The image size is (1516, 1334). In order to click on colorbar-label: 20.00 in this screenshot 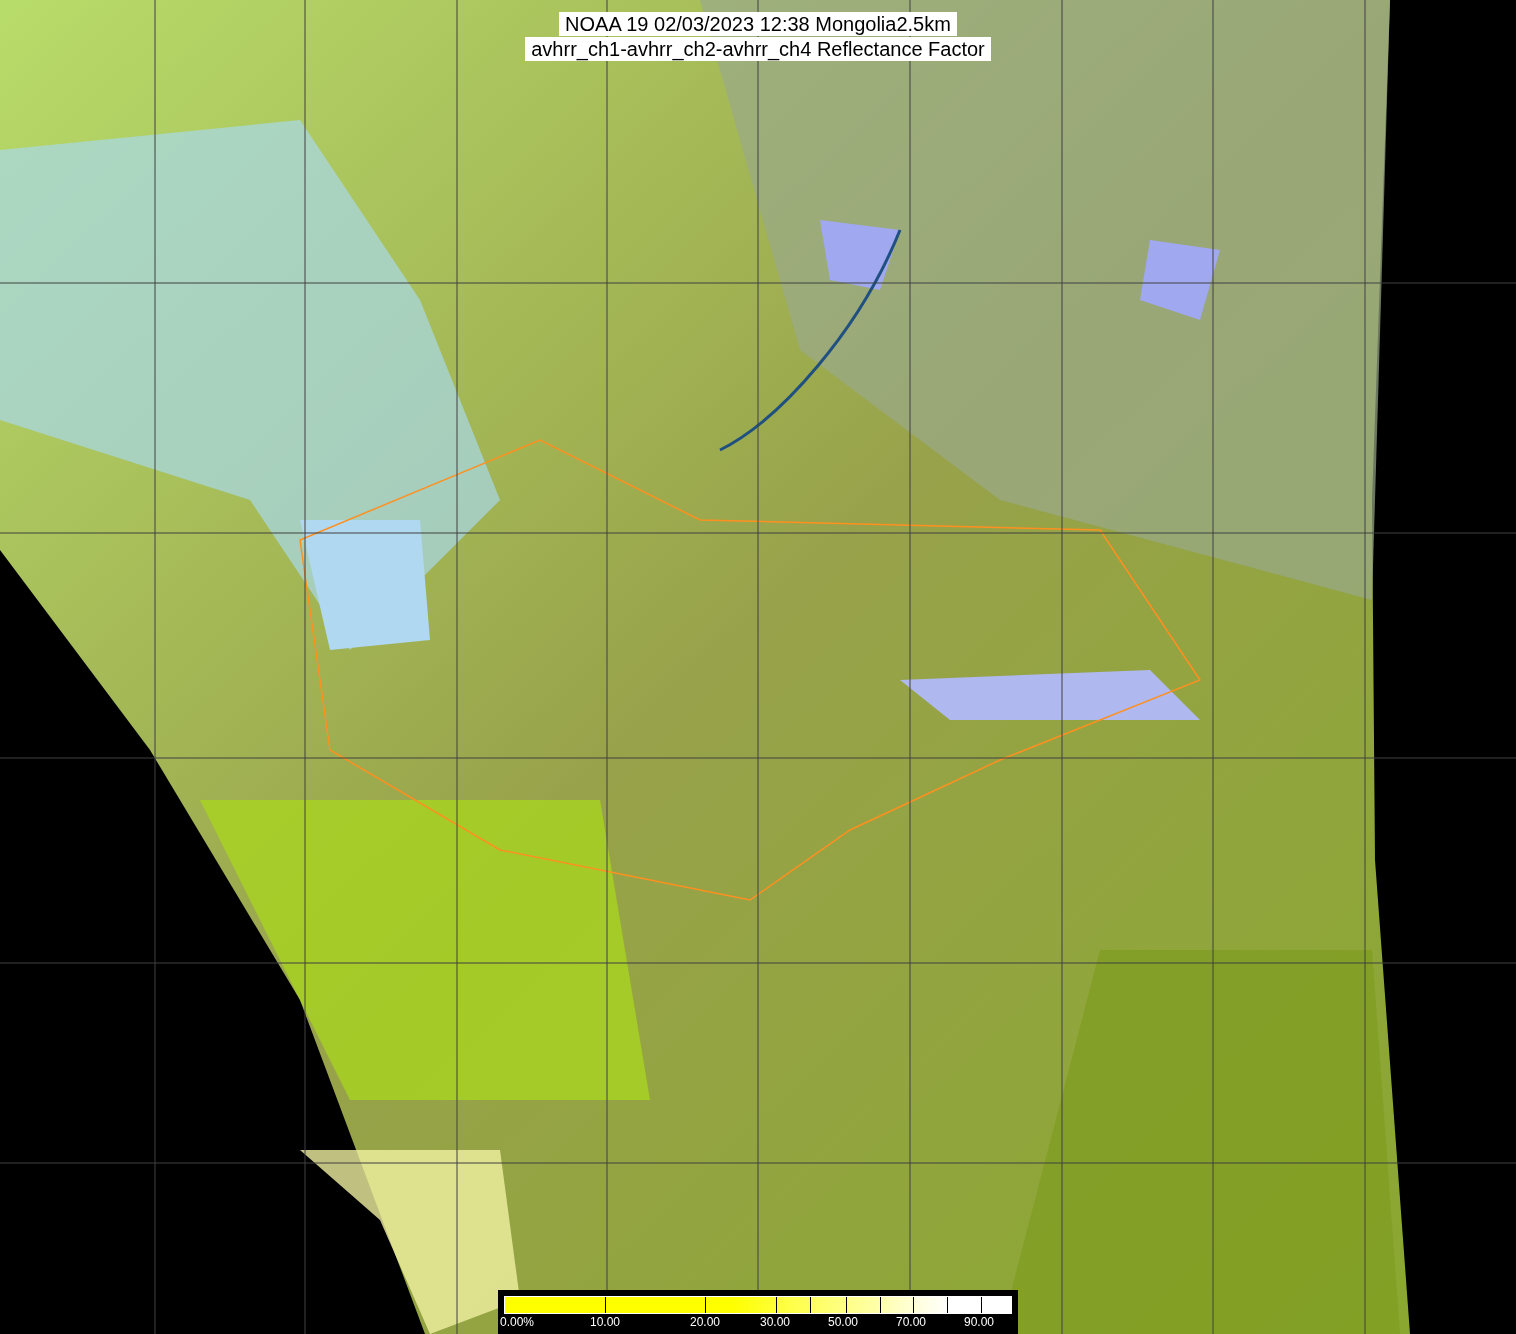, I will do `click(705, 1322)`.